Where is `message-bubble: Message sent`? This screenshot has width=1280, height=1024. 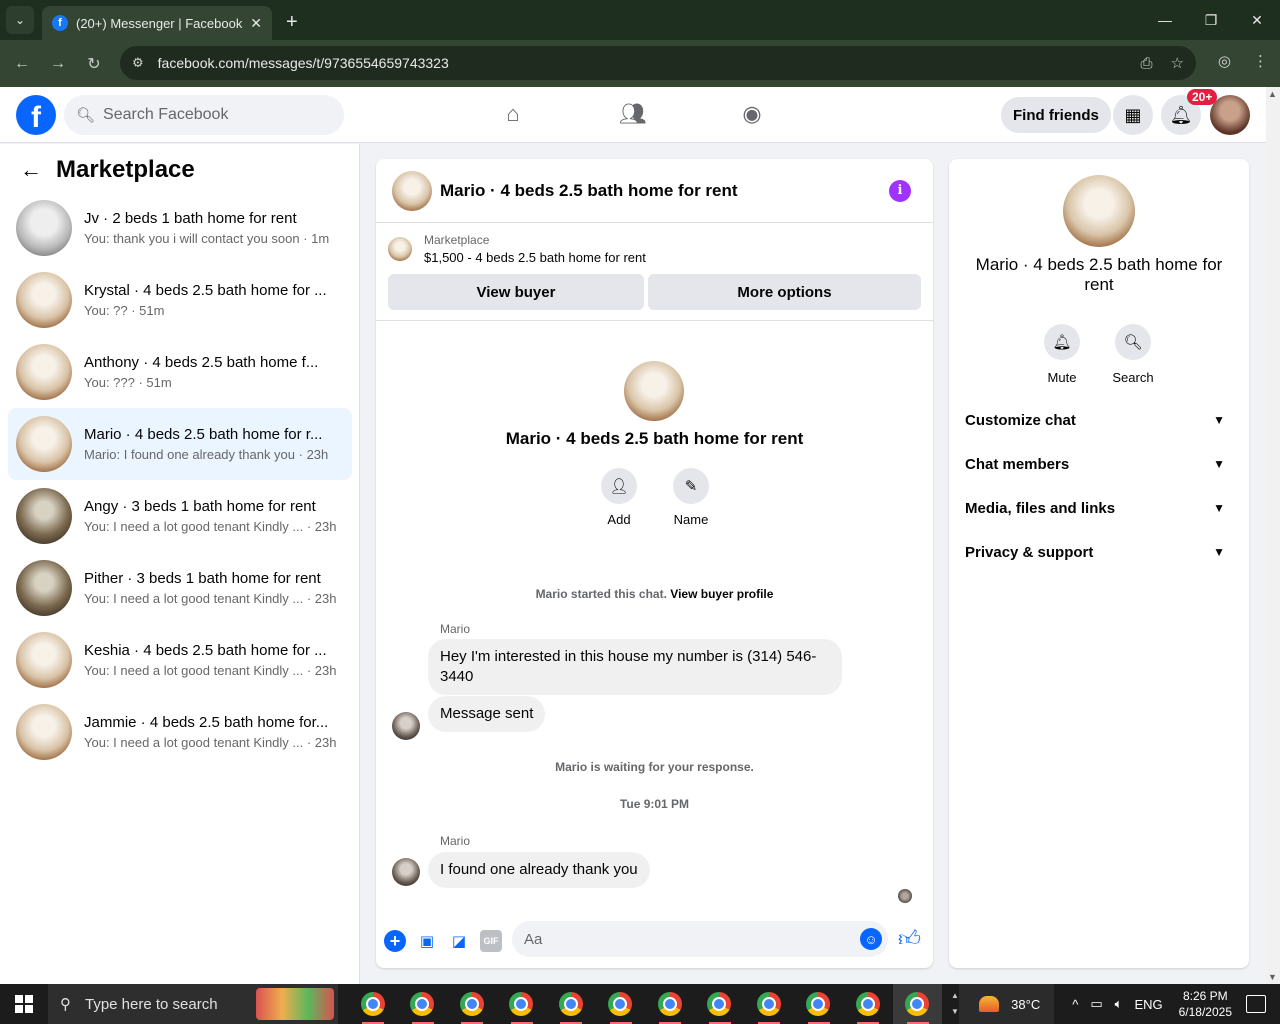
message-bubble: Message sent is located at coordinates (487, 714).